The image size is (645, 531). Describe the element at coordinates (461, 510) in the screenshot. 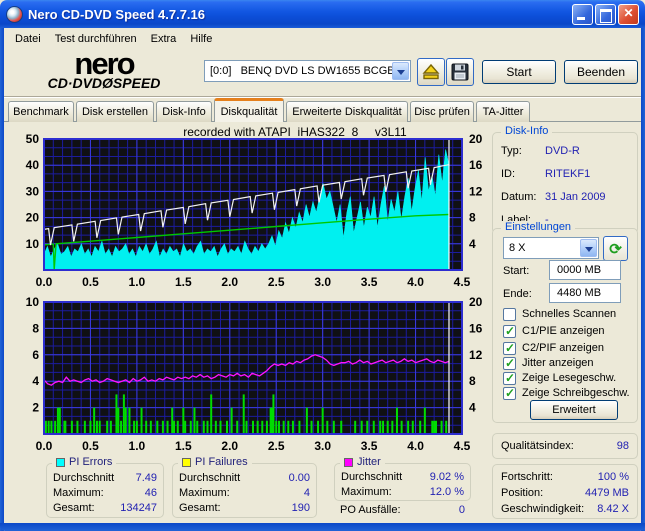

I see `po-failures-value: 0` at that location.